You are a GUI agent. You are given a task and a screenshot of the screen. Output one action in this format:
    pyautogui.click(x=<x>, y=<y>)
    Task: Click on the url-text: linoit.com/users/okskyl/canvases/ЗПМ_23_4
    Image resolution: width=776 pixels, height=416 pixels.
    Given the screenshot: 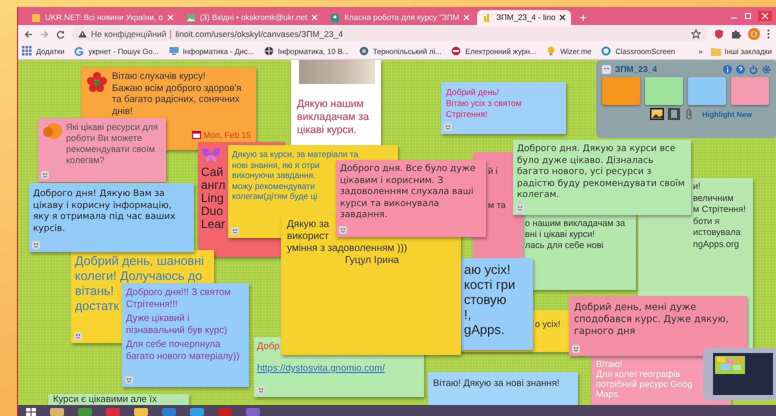 What is the action you would take?
    pyautogui.click(x=259, y=34)
    